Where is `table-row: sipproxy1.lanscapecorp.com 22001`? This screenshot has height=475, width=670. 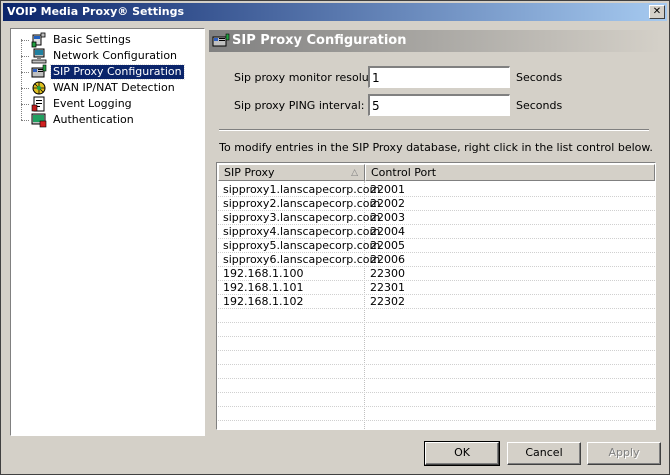 table-row: sipproxy1.lanscapecorp.com 22001 is located at coordinates (436, 190).